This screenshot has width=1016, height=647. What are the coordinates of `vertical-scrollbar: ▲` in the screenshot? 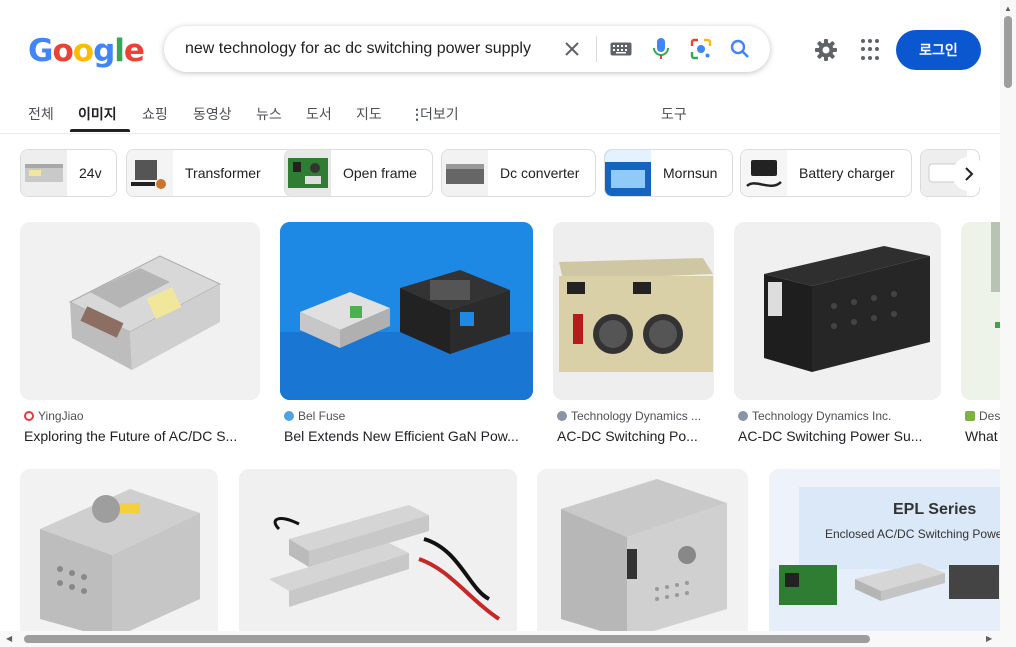 It's located at (1008, 323).